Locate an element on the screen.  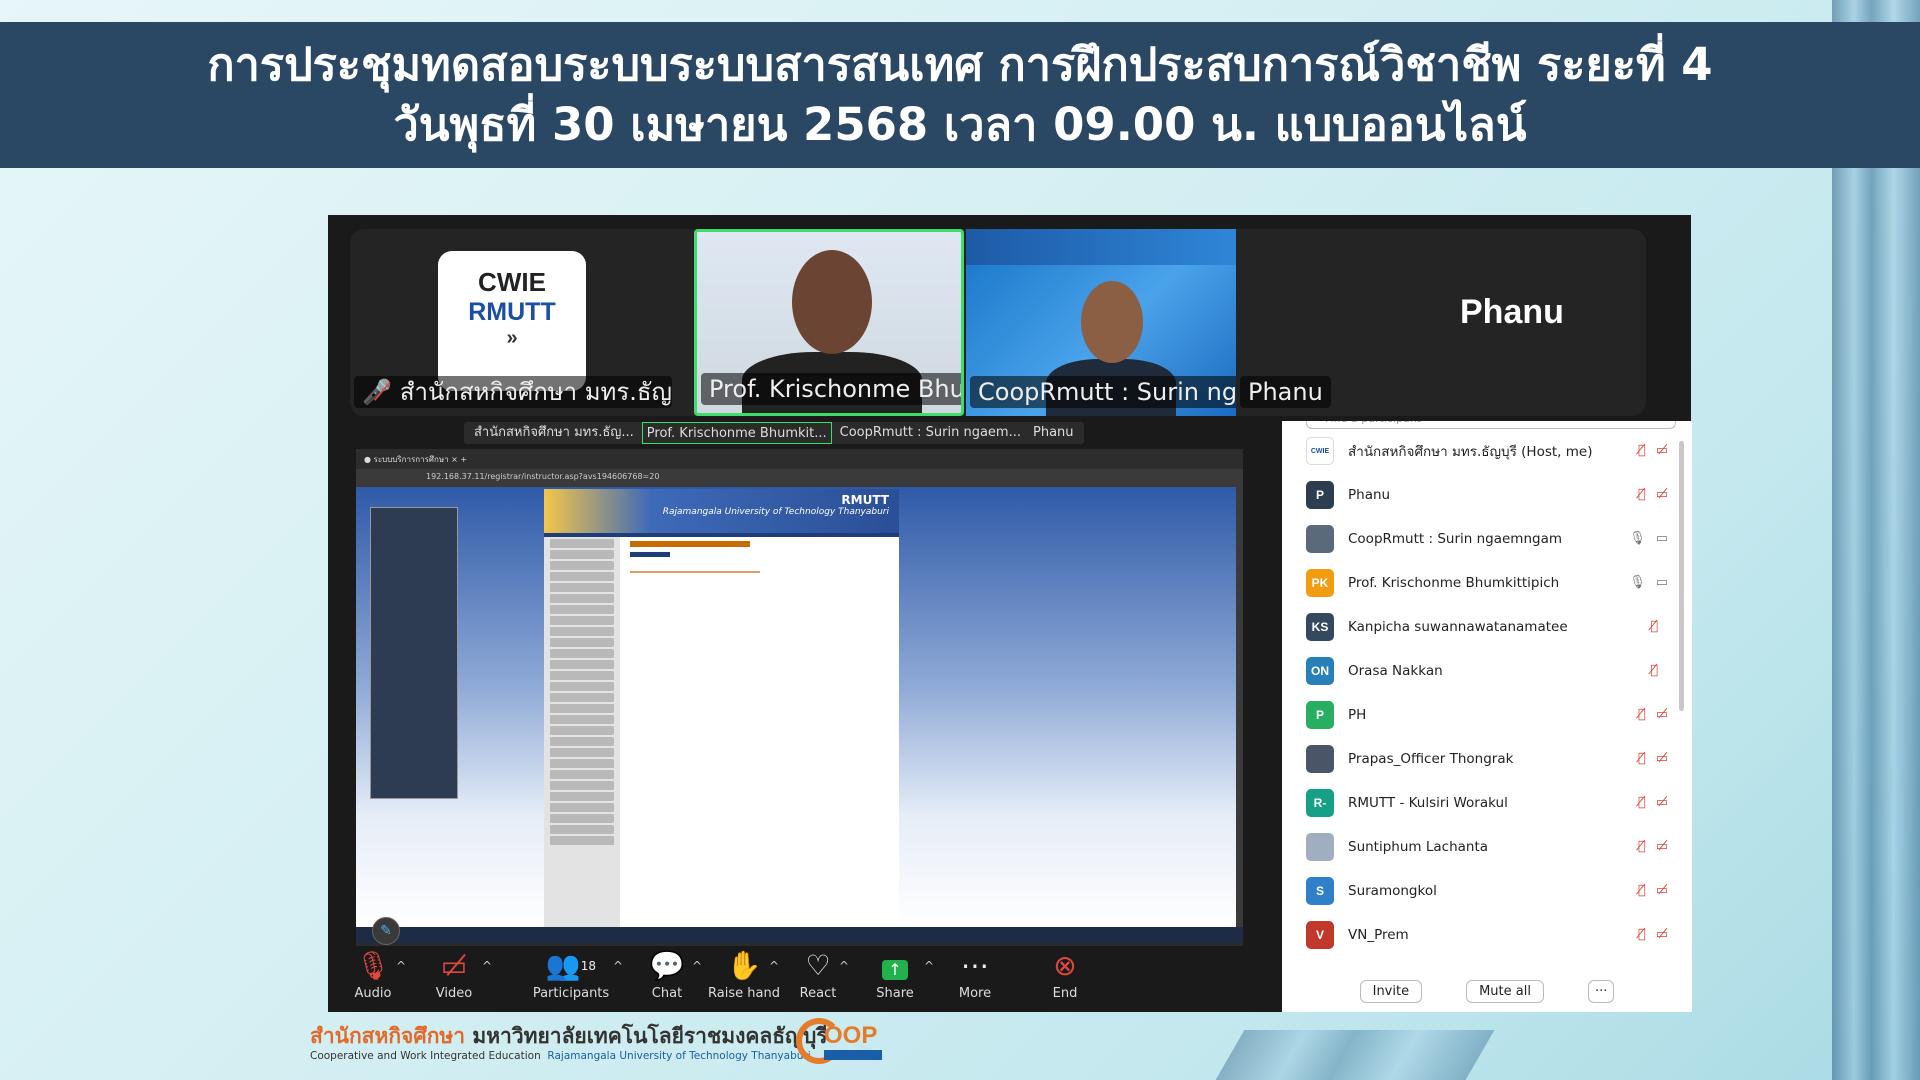
coop-logo: OOP is located at coordinates (844, 1041).